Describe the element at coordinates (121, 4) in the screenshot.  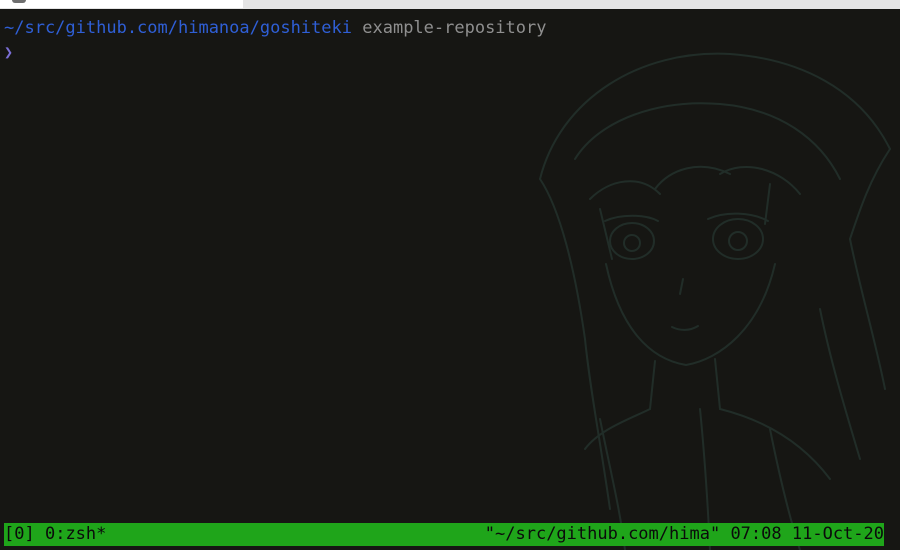
I see `window-tab-area` at that location.